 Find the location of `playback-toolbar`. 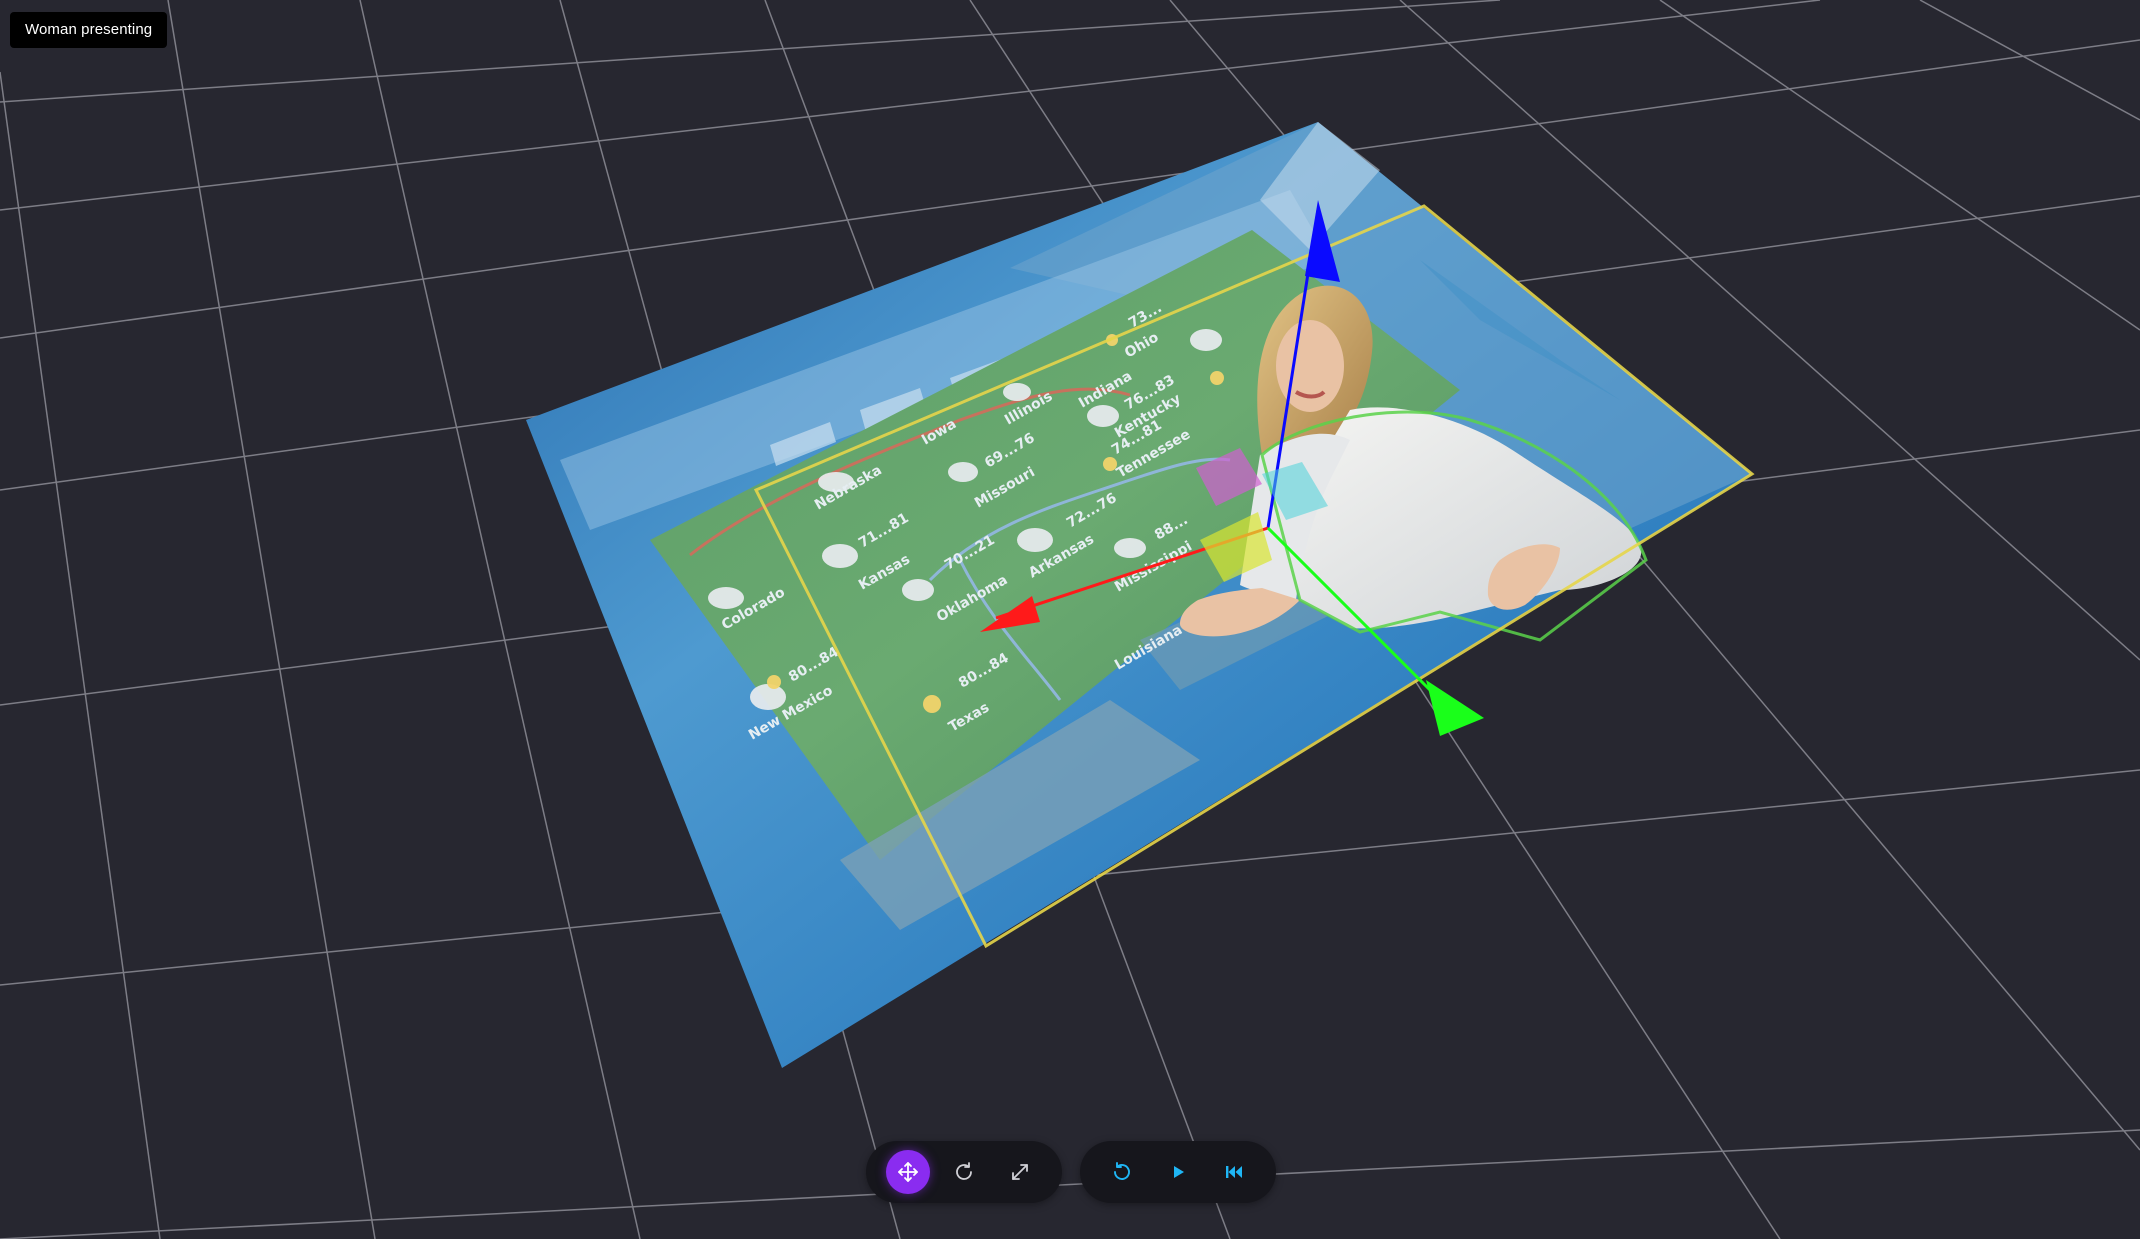

playback-toolbar is located at coordinates (1178, 1172).